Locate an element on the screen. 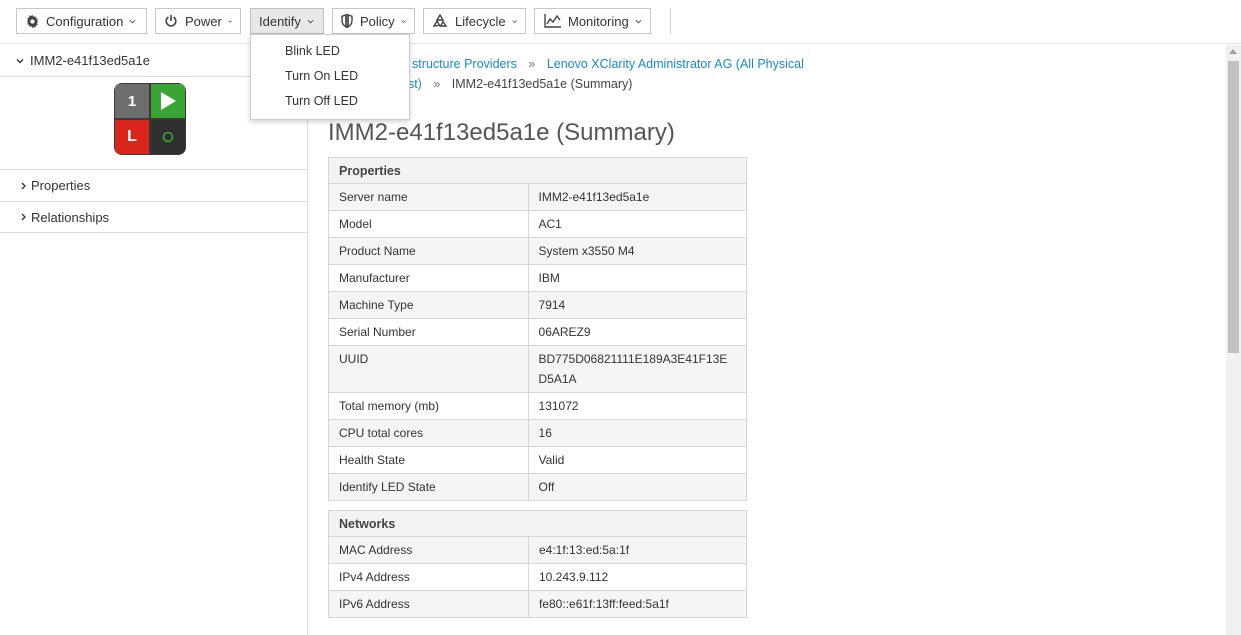 The height and width of the screenshot is (635, 1241). play-icon is located at coordinates (168, 101).